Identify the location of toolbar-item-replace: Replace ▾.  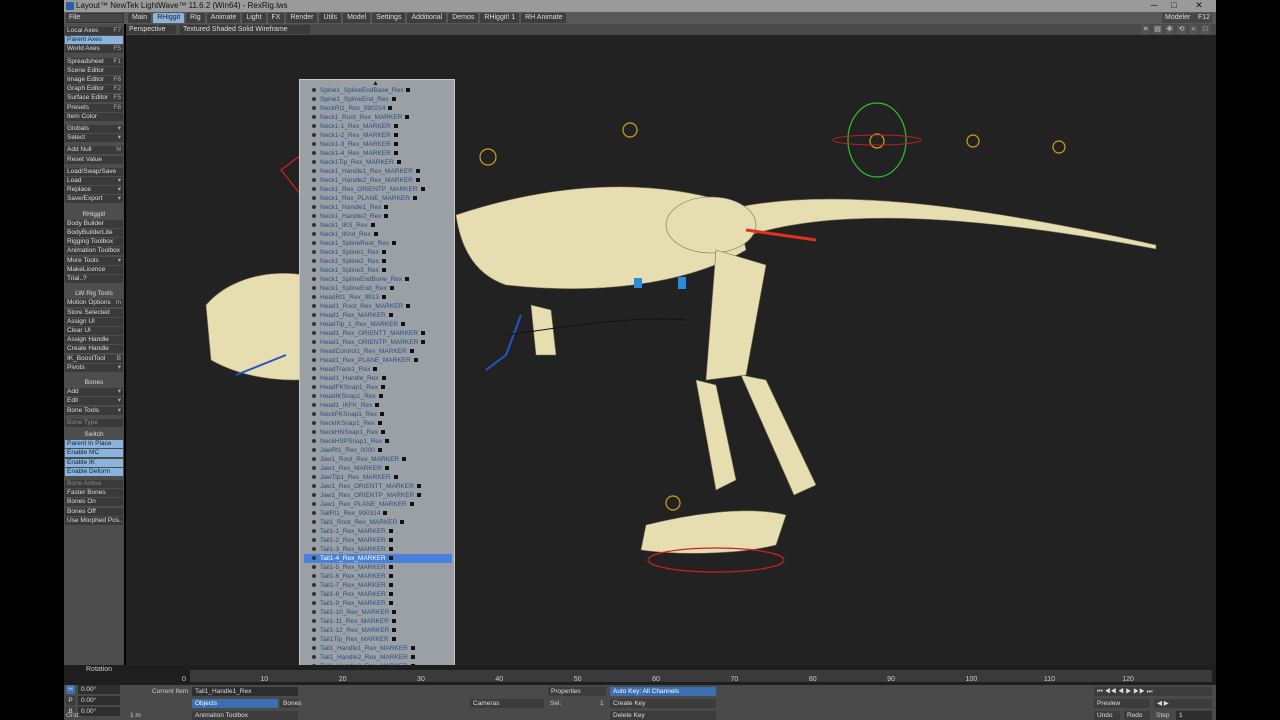
(94, 190).